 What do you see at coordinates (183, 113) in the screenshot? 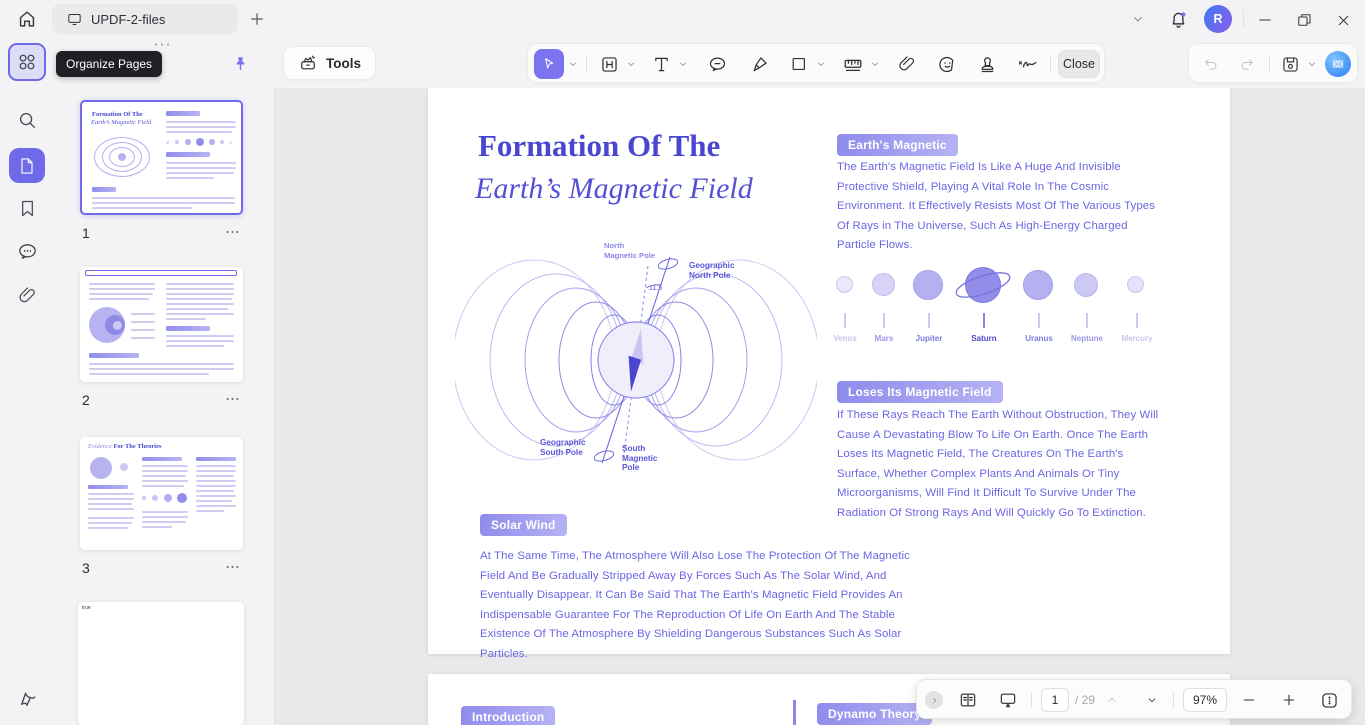
I see `thumb1-badge1` at bounding box center [183, 113].